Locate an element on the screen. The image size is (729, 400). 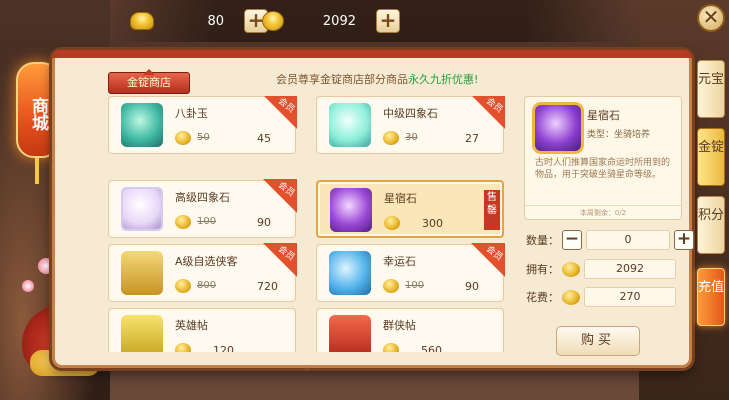
notice-text: 会员尊享金锭商店部分商品 is located at coordinates (342, 79).